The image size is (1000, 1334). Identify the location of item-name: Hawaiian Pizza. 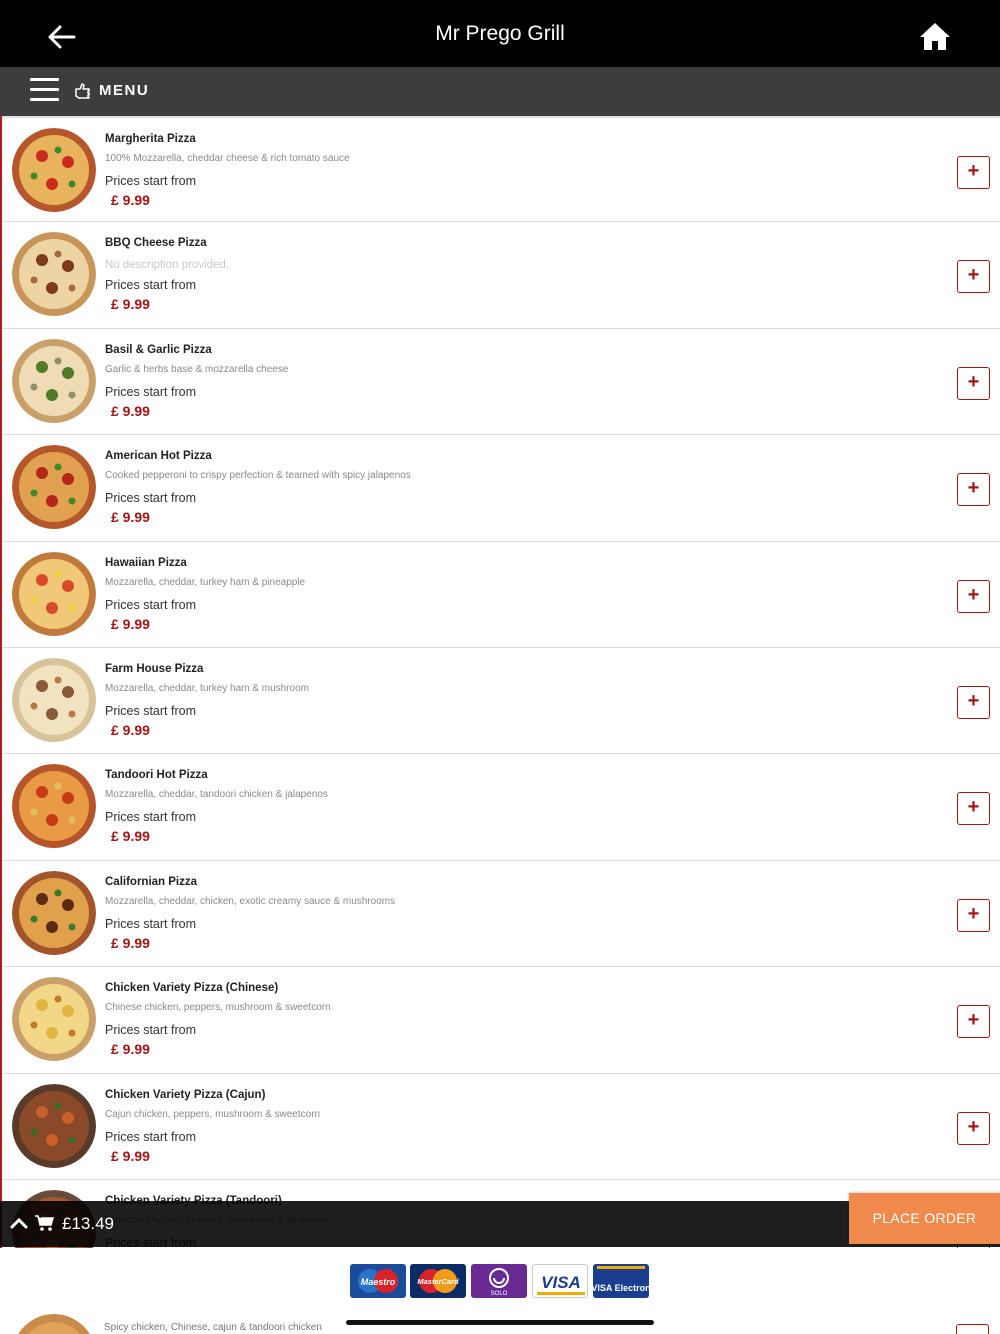
(146, 563).